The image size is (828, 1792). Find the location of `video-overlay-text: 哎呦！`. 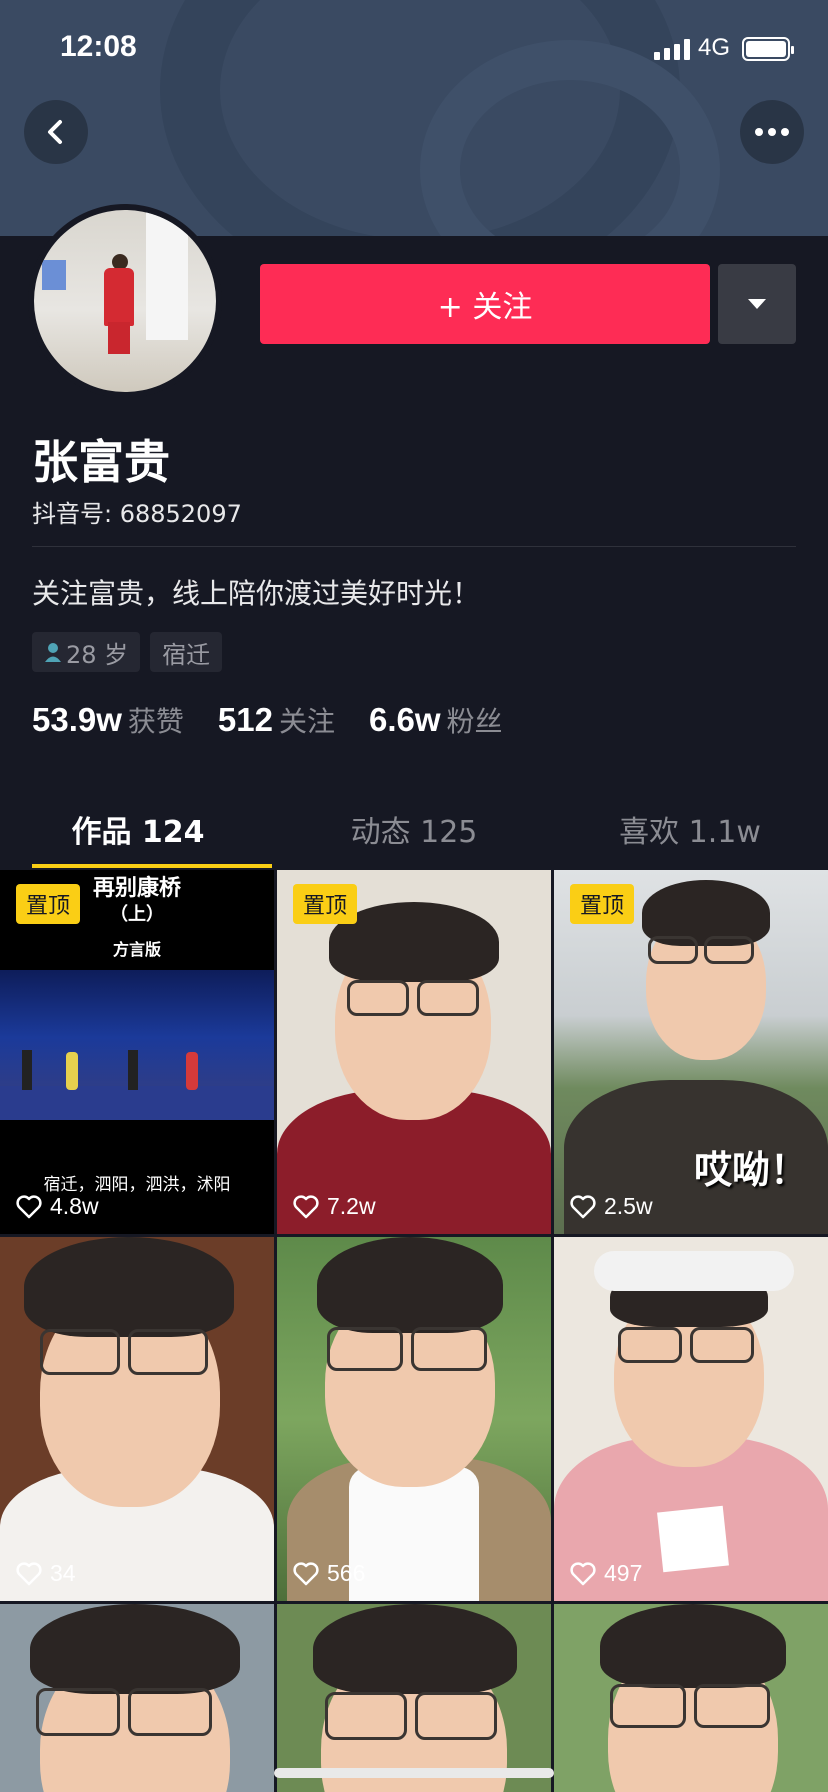

video-overlay-text: 哎呦！ is located at coordinates (750, 1170).